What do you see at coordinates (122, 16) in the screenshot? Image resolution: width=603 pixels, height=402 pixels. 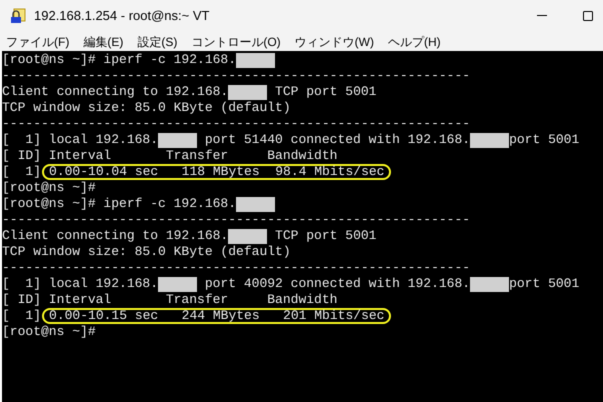 I see `window-title: 192.168.1.254 - root@ns:~ VT` at bounding box center [122, 16].